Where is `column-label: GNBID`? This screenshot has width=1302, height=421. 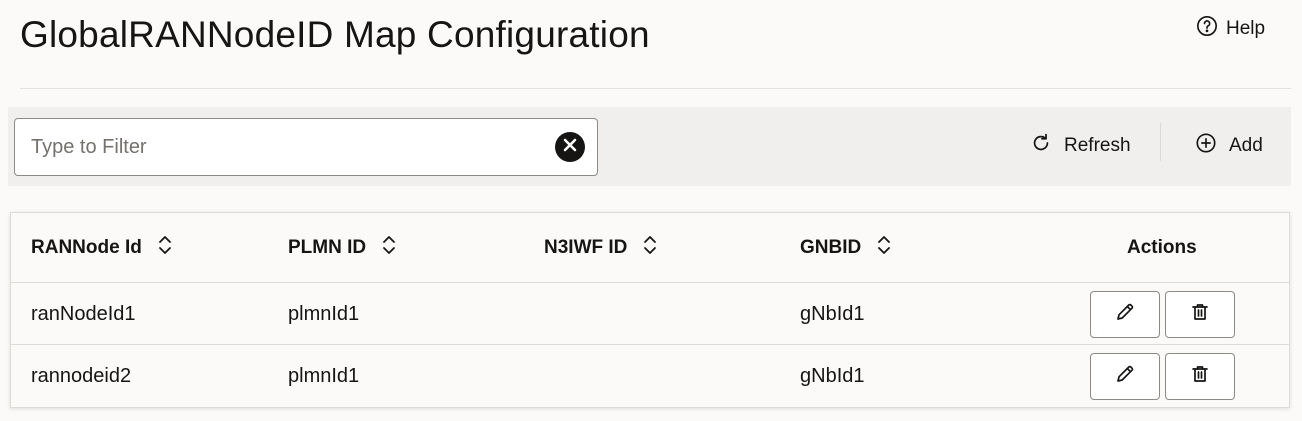 column-label: GNBID is located at coordinates (831, 247).